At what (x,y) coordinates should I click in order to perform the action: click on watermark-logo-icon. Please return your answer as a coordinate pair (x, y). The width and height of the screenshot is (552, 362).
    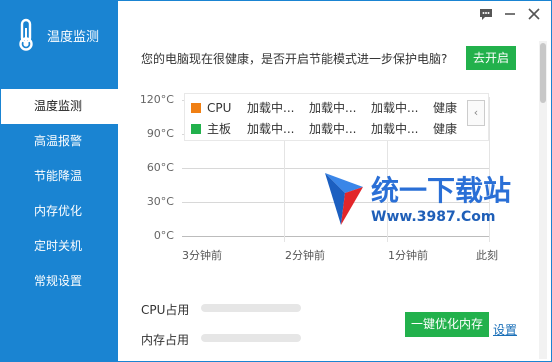
    Looking at the image, I should click on (344, 199).